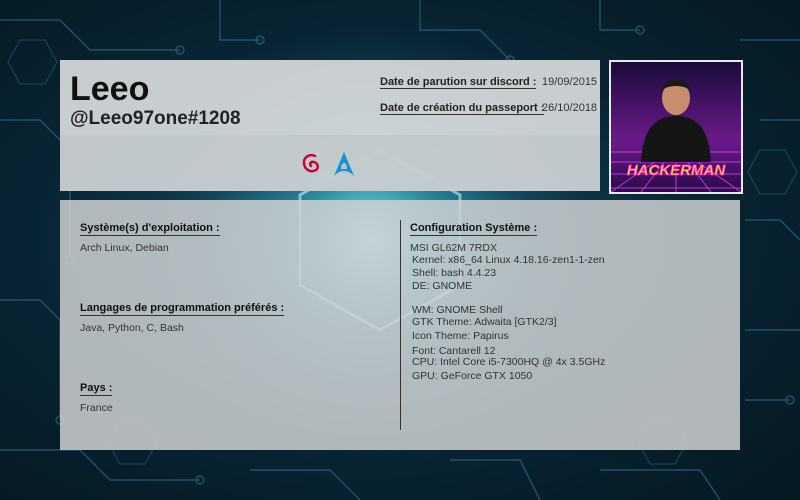 Image resolution: width=800 pixels, height=500 pixels. I want to click on passport-date-label: Date de création du passeport :, so click(462, 108).